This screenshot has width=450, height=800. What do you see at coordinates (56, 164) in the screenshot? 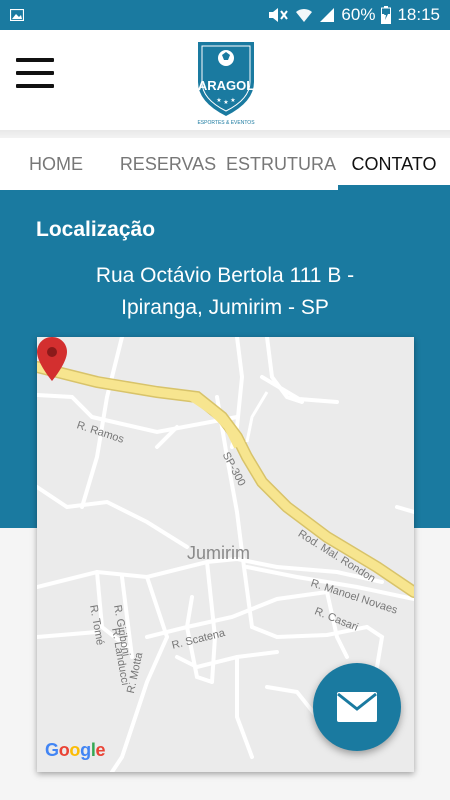
I see `tab-home: HOME` at bounding box center [56, 164].